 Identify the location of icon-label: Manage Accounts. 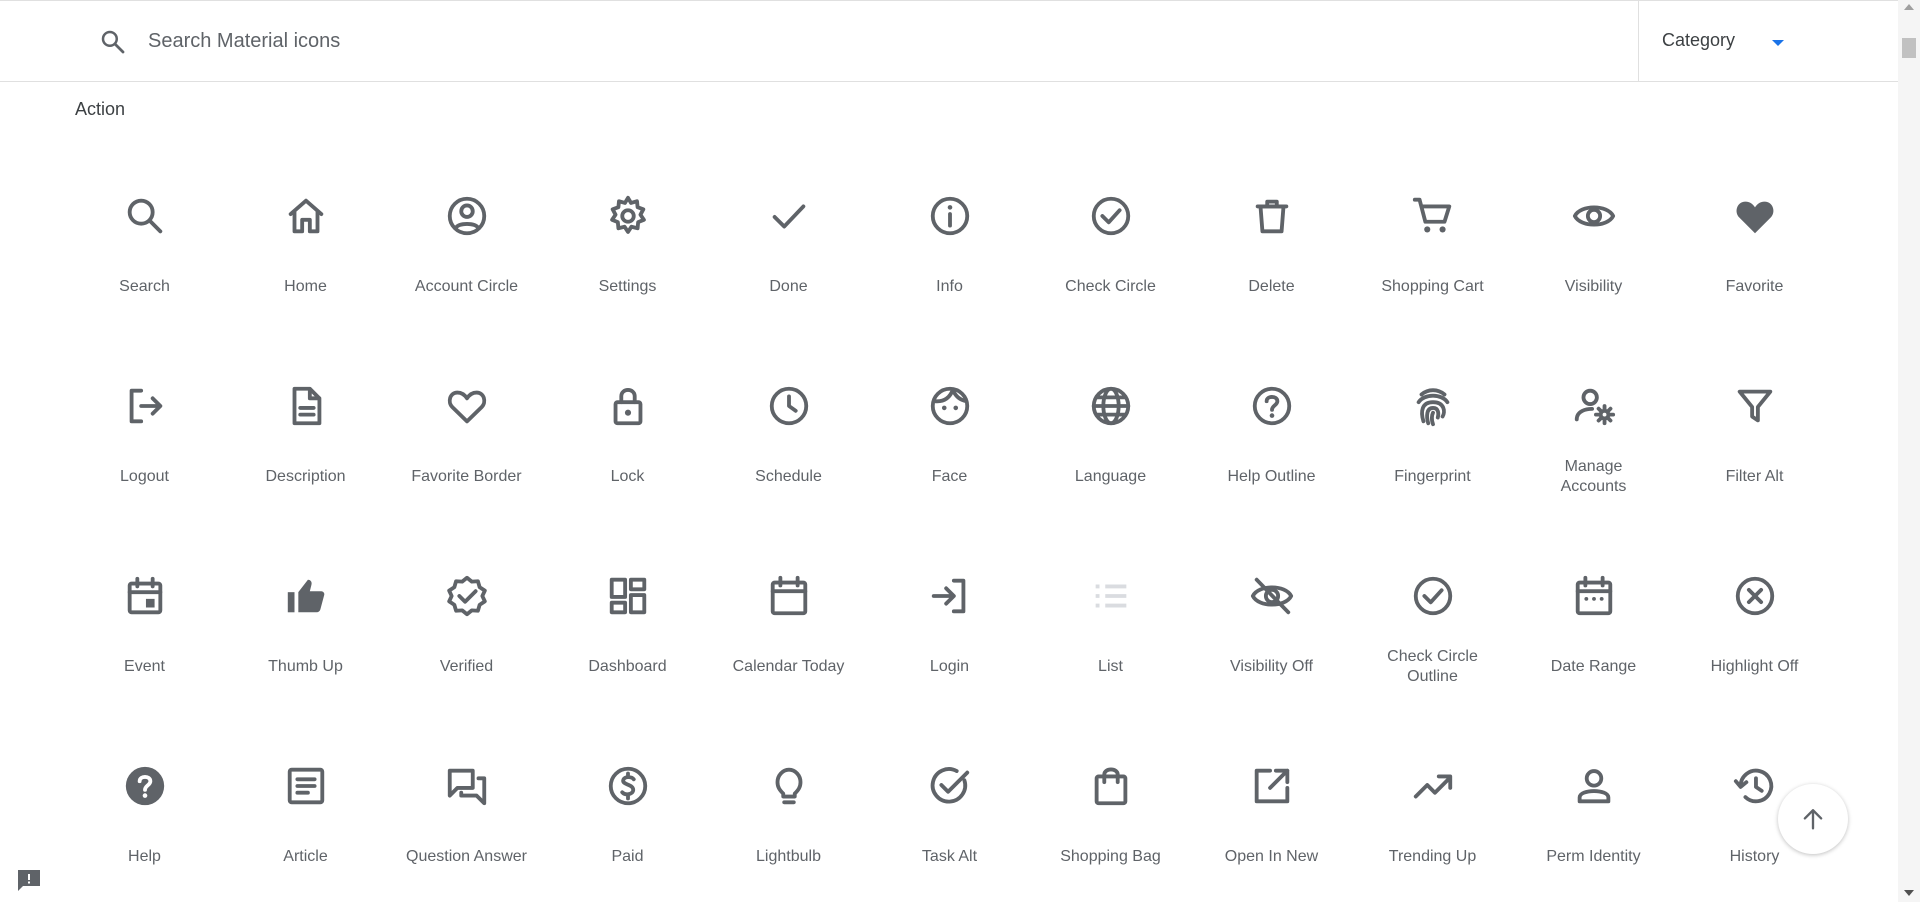
(1593, 476).